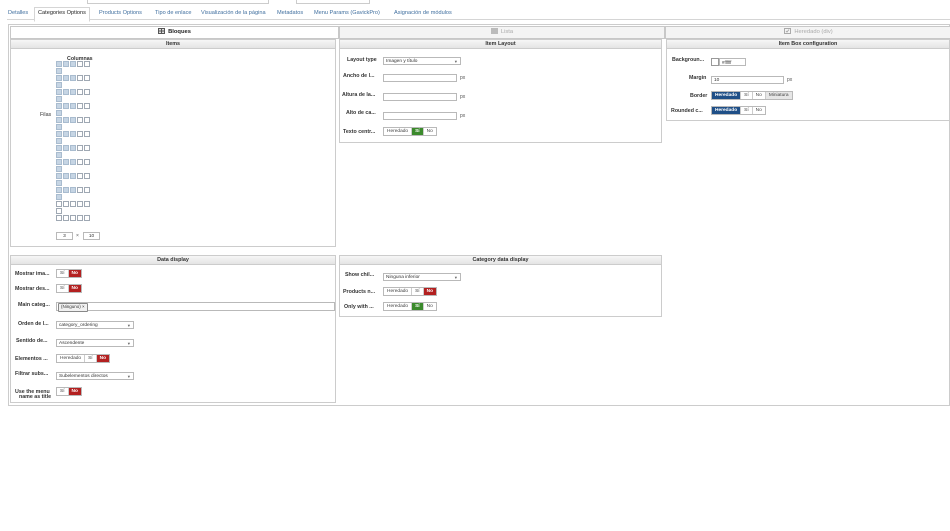 The image size is (950, 531). What do you see at coordinates (95, 325) in the screenshot?
I see `orden-select: category_ordering` at bounding box center [95, 325].